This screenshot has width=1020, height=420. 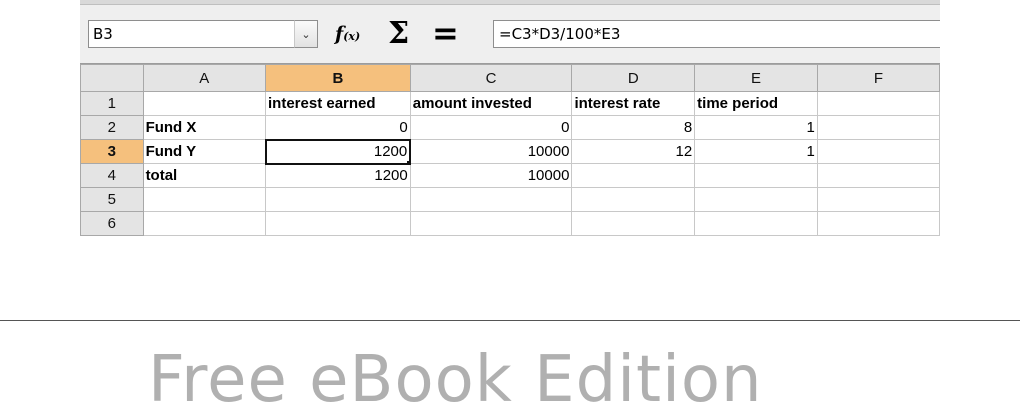 What do you see at coordinates (338, 103) in the screenshot?
I see `cell-b1: interest earned` at bounding box center [338, 103].